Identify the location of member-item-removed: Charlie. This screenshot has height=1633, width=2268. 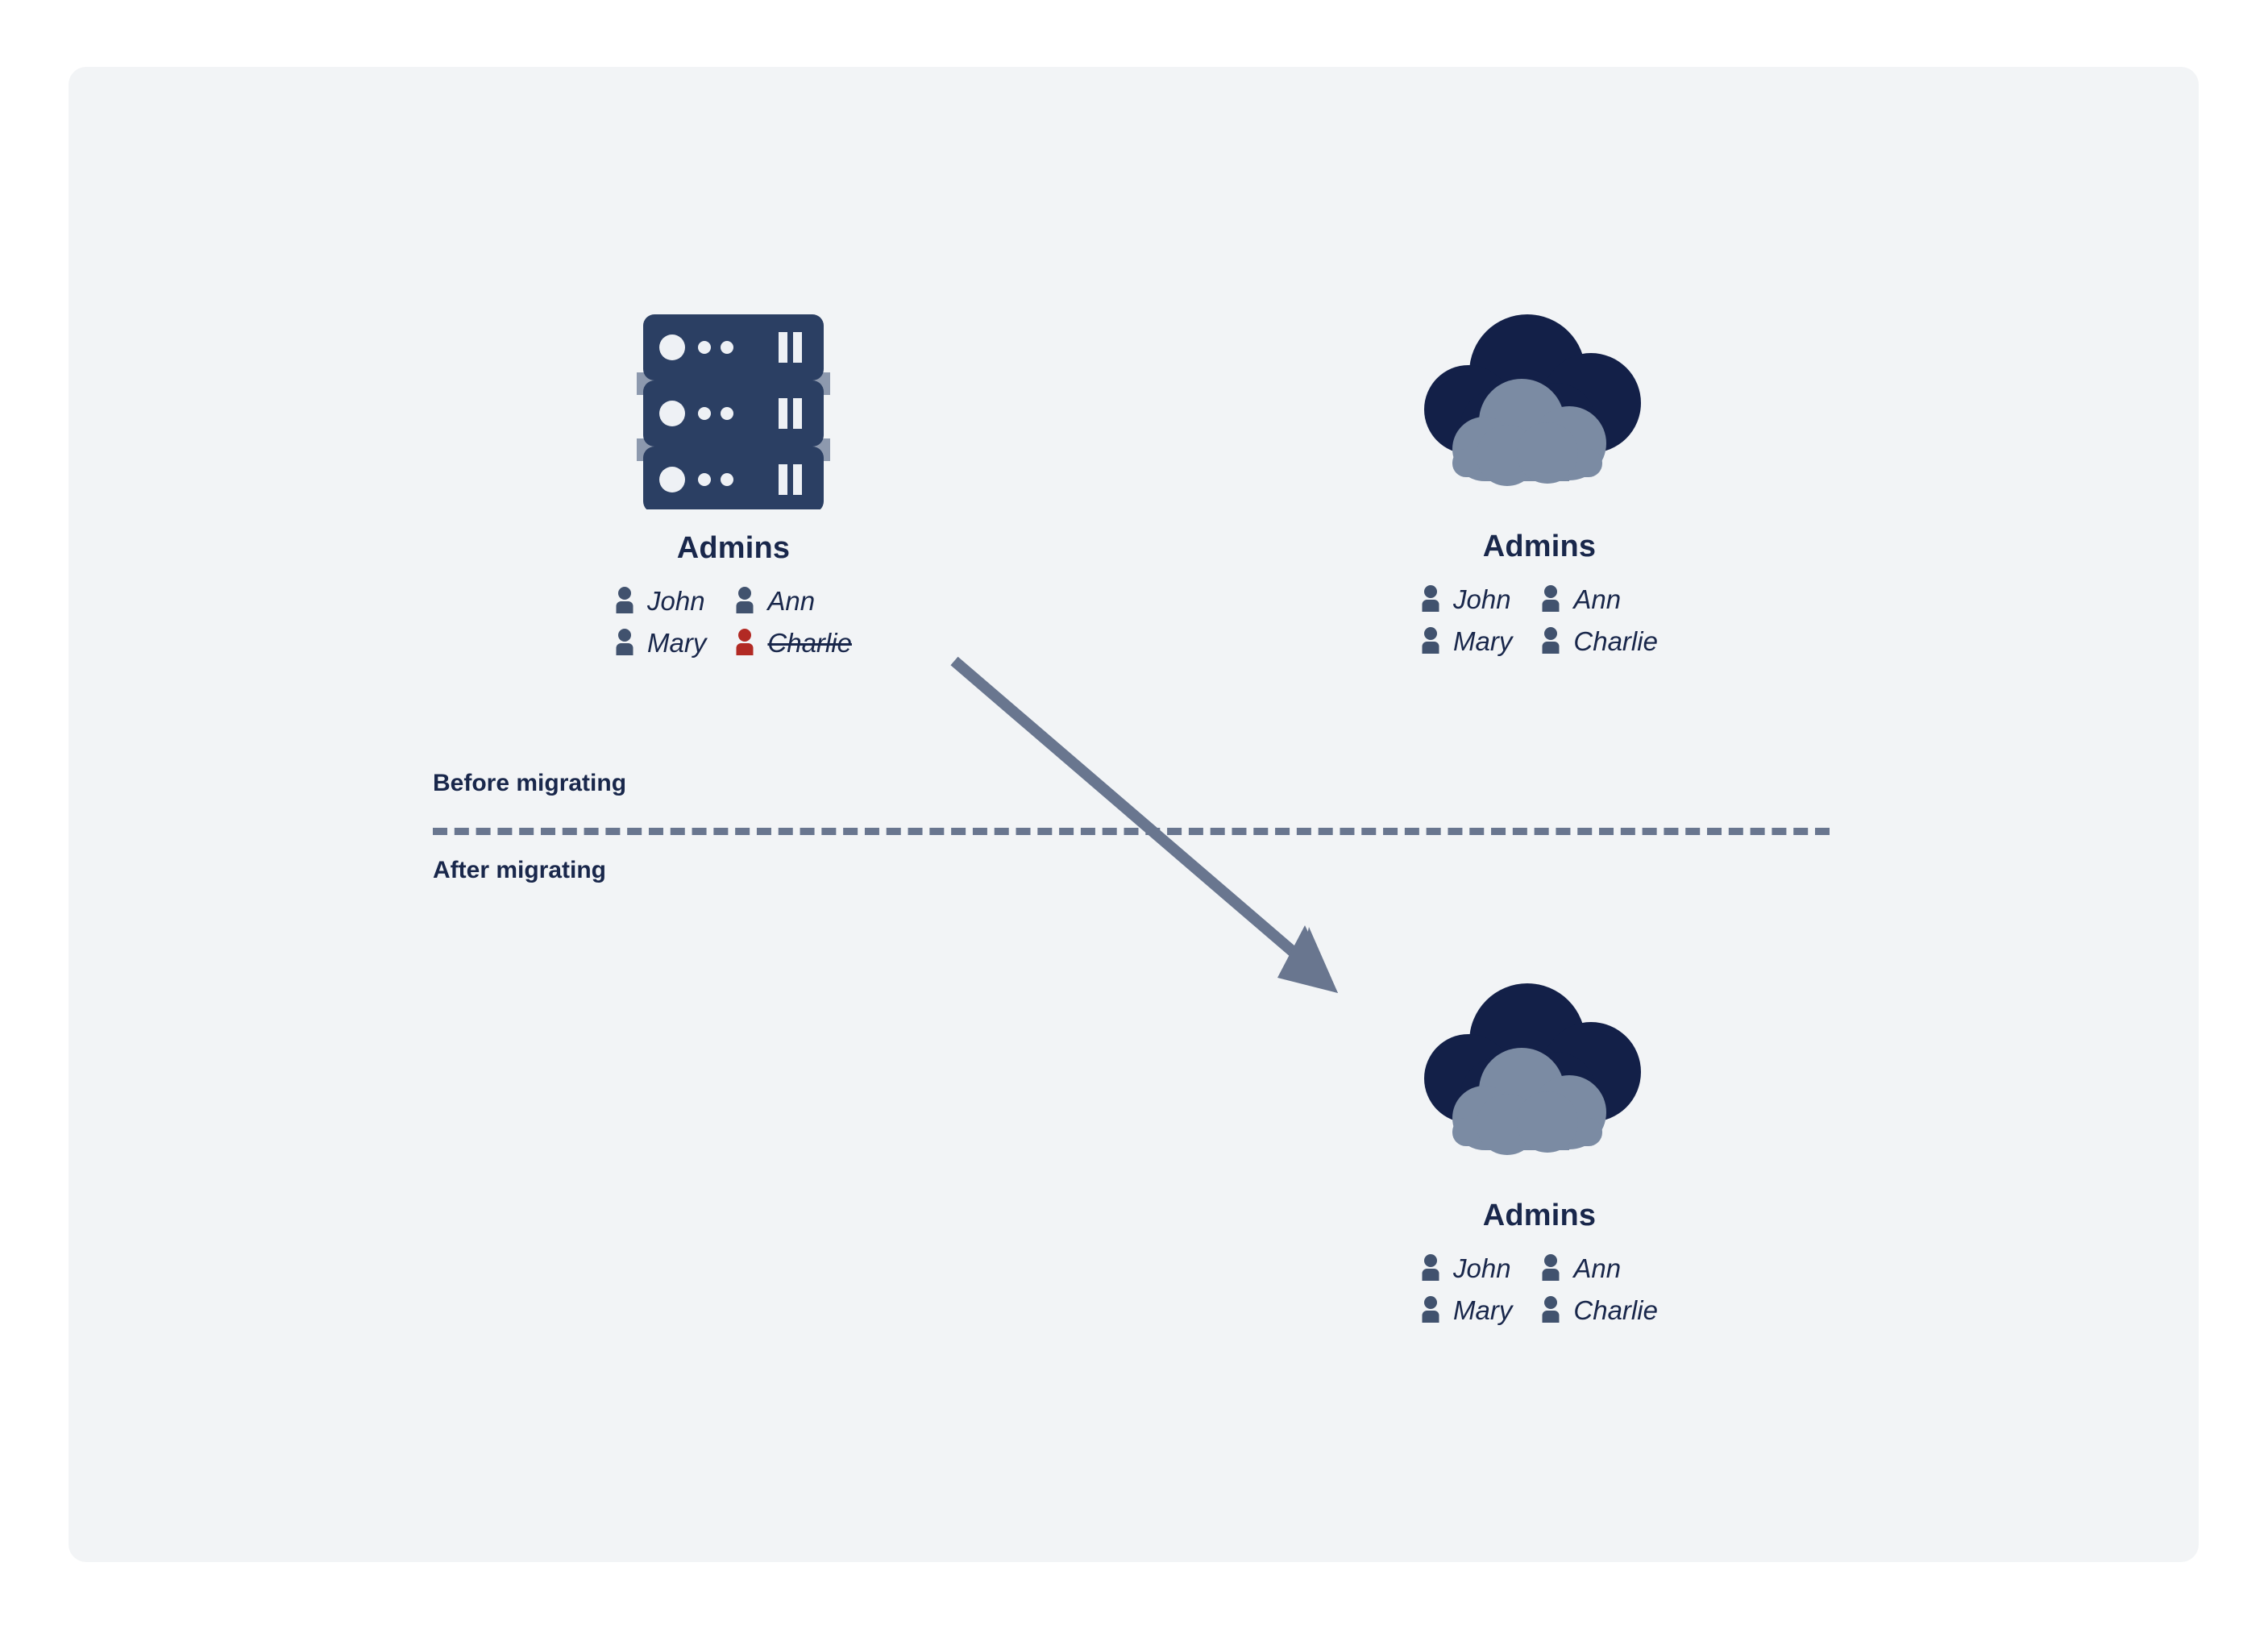
(793, 642).